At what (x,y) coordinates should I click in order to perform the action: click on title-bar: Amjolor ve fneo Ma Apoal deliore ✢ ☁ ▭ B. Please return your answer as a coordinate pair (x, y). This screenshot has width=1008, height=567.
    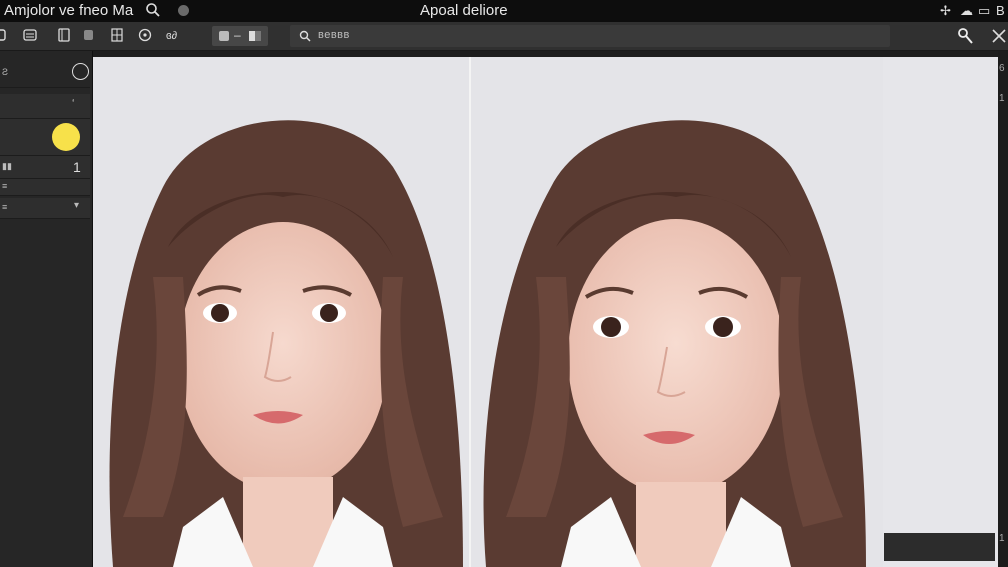
    Looking at the image, I should click on (504, 11).